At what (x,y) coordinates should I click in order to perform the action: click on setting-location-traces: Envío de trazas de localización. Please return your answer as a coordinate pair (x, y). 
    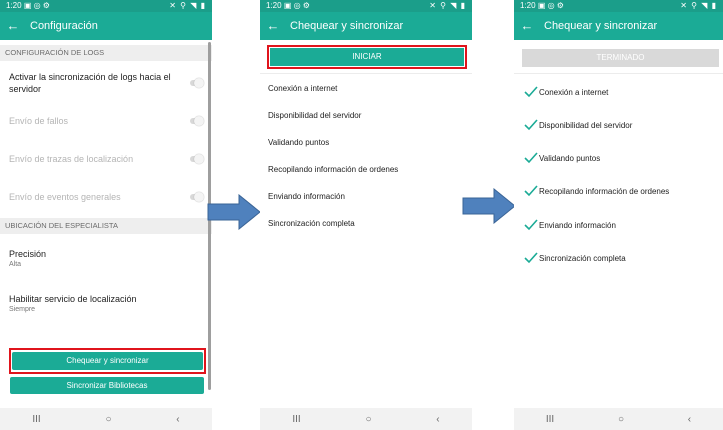
    Looking at the image, I should click on (108, 159).